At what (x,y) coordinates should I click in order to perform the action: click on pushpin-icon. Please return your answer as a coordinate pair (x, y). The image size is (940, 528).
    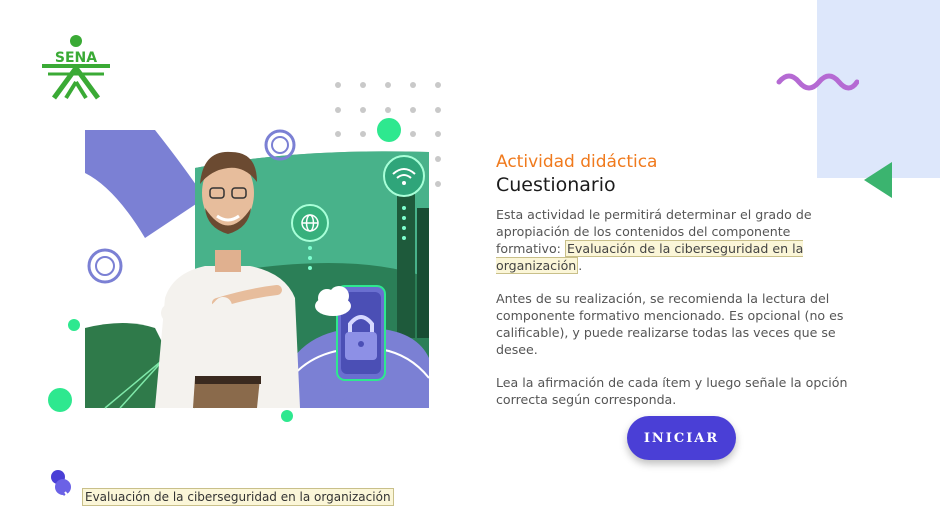
    Looking at the image, I should click on (61, 485).